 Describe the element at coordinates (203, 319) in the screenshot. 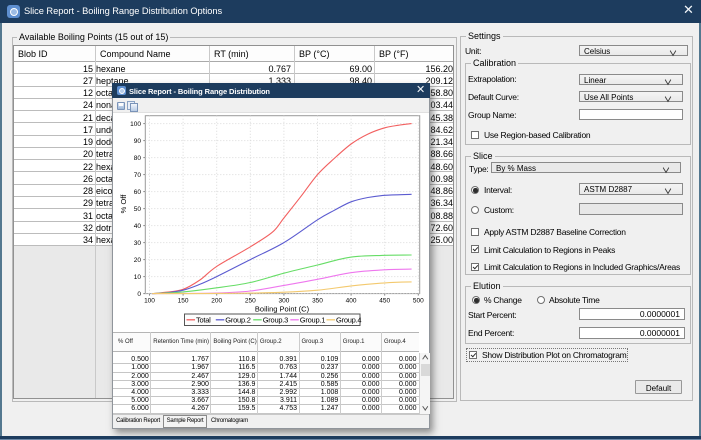

I see `svg-text: Total` at that location.